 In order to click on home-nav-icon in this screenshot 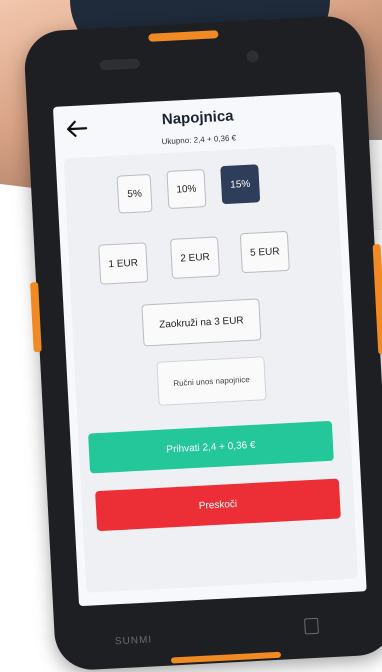, I will do `click(311, 626)`.